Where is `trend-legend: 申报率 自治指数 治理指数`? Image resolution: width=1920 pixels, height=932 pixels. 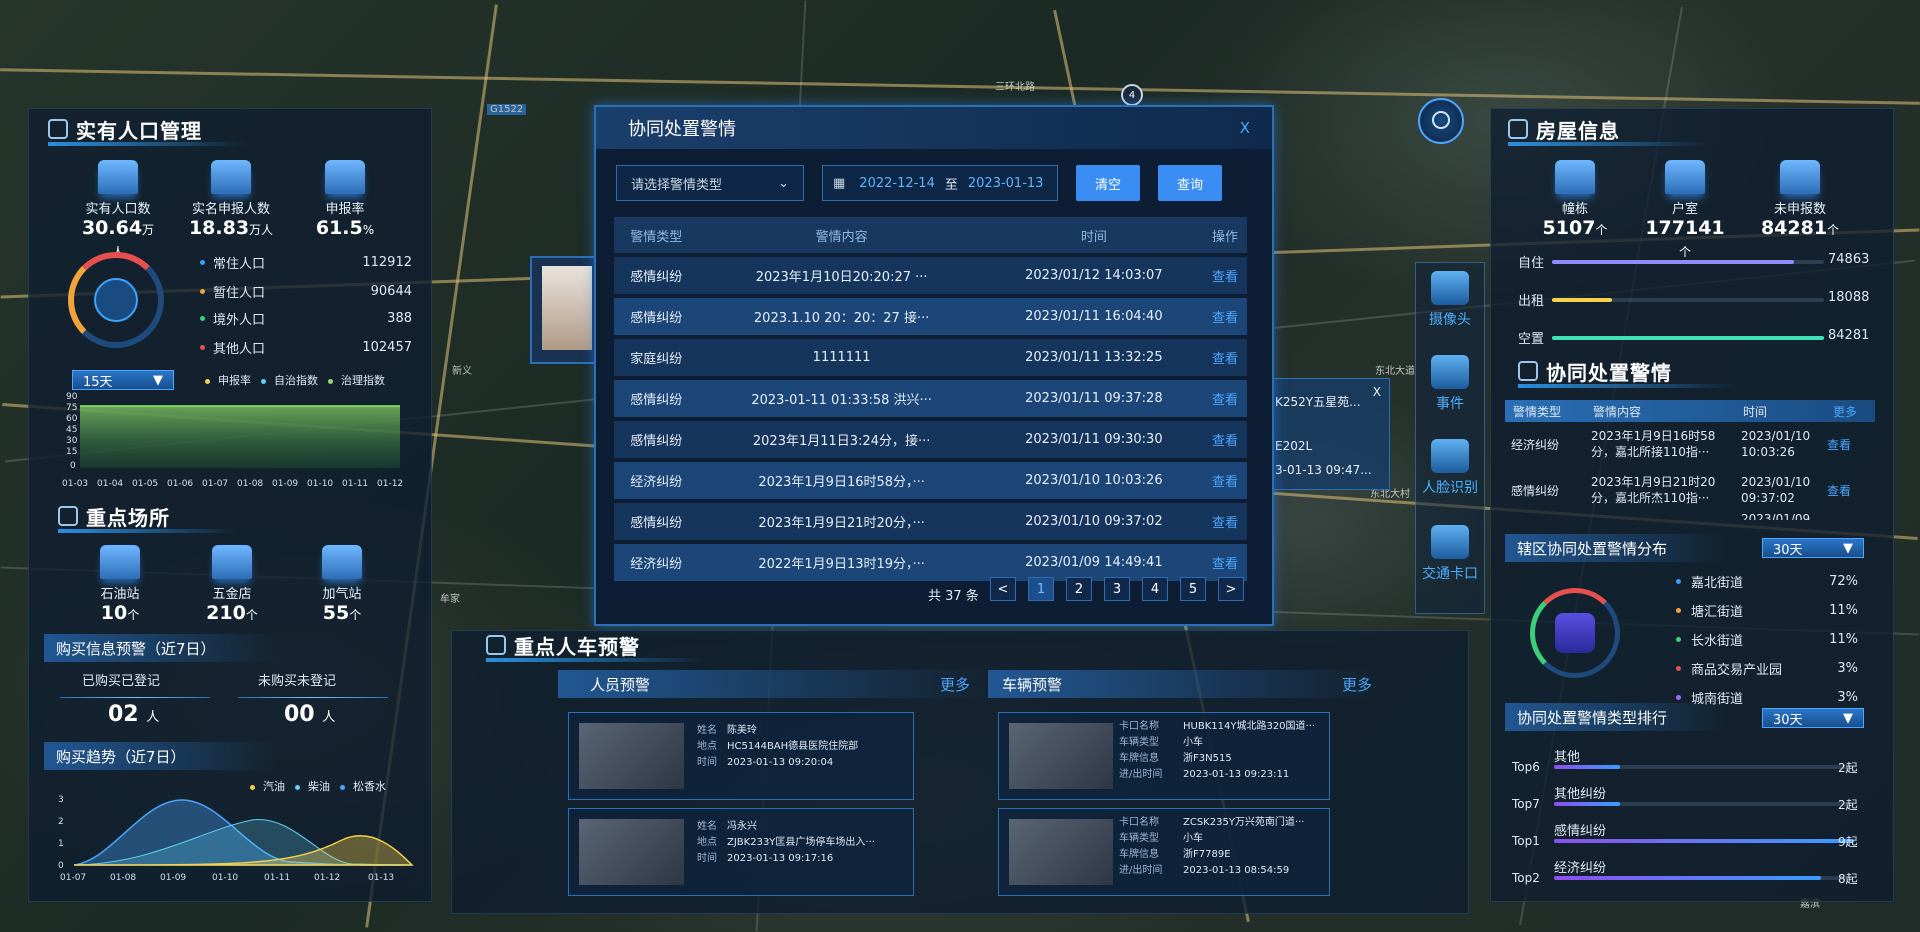 trend-legend: 申报率 自治指数 治理指数 is located at coordinates (295, 380).